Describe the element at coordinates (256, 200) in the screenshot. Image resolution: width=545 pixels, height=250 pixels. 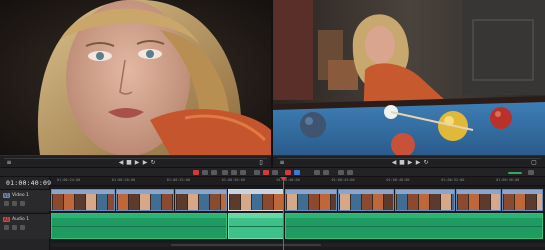
I see `video-clip-selected` at that location.